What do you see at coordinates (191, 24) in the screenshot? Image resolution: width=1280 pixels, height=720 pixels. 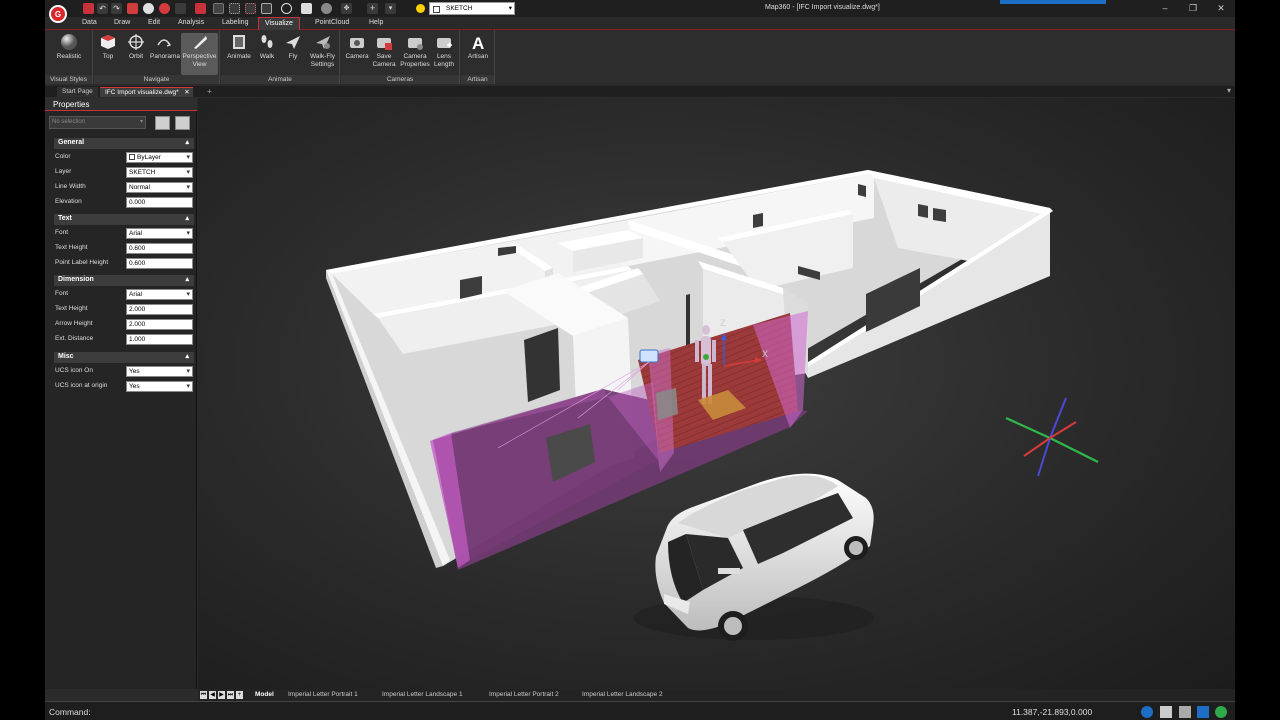 I see `tab-analysis: Analysis` at bounding box center [191, 24].